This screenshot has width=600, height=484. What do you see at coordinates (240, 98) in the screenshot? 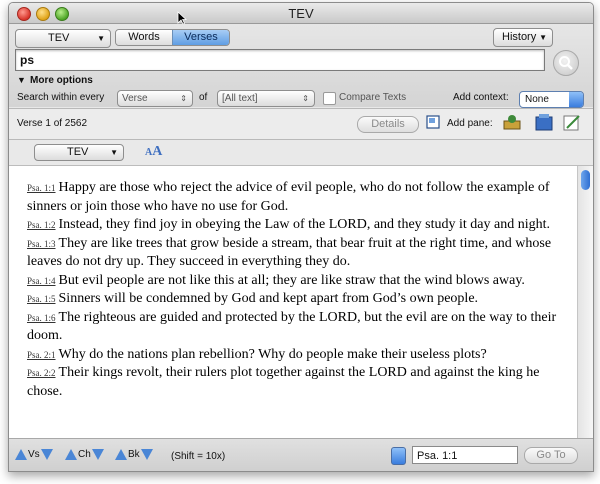
I see `search-range-value: [All text]` at bounding box center [240, 98].